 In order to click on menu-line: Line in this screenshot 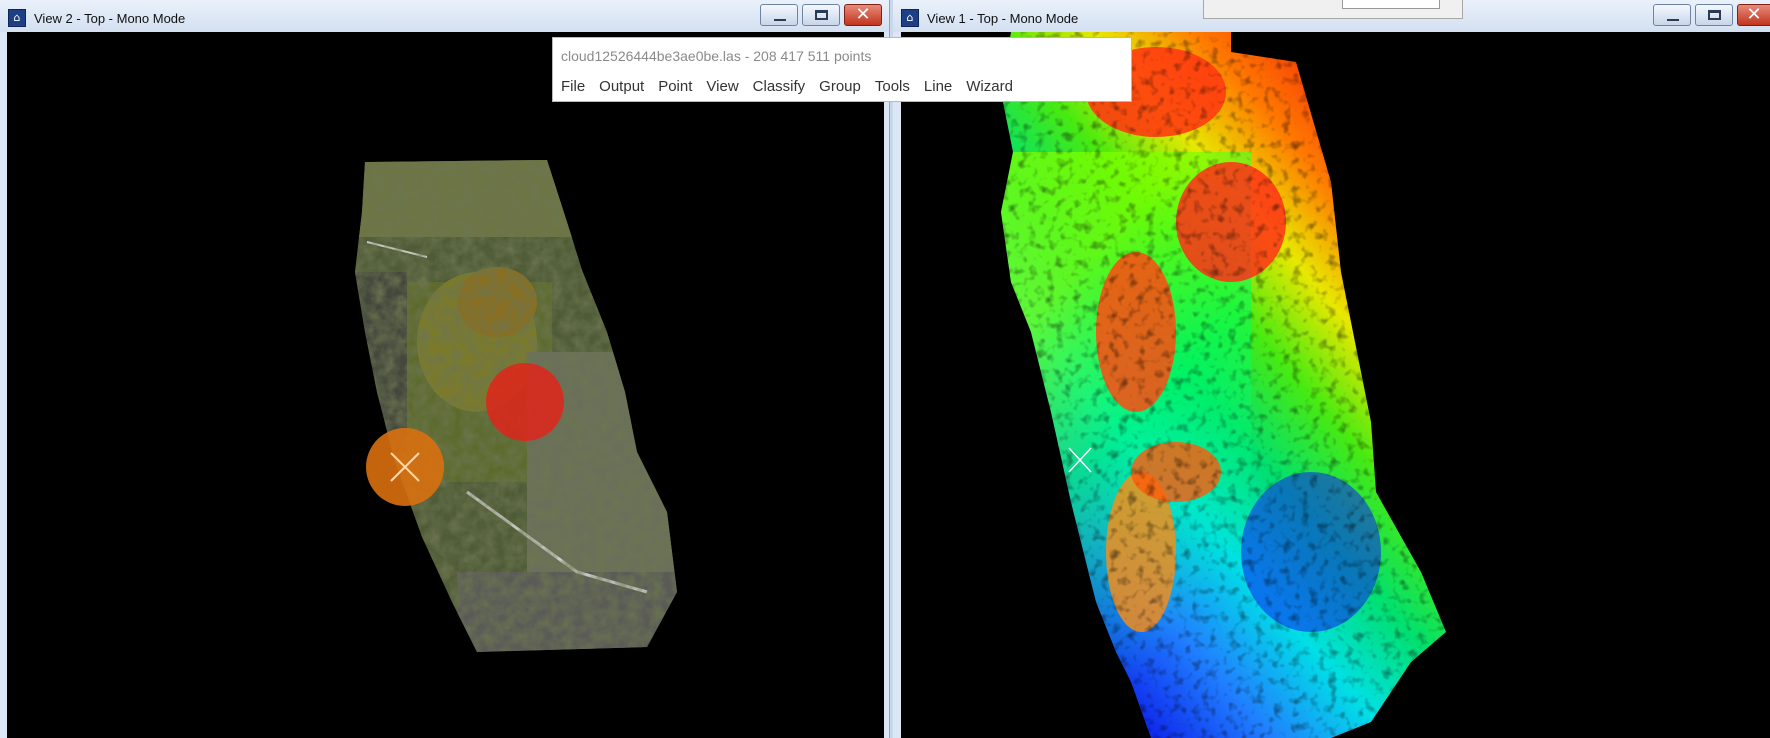, I will do `click(938, 87)`.